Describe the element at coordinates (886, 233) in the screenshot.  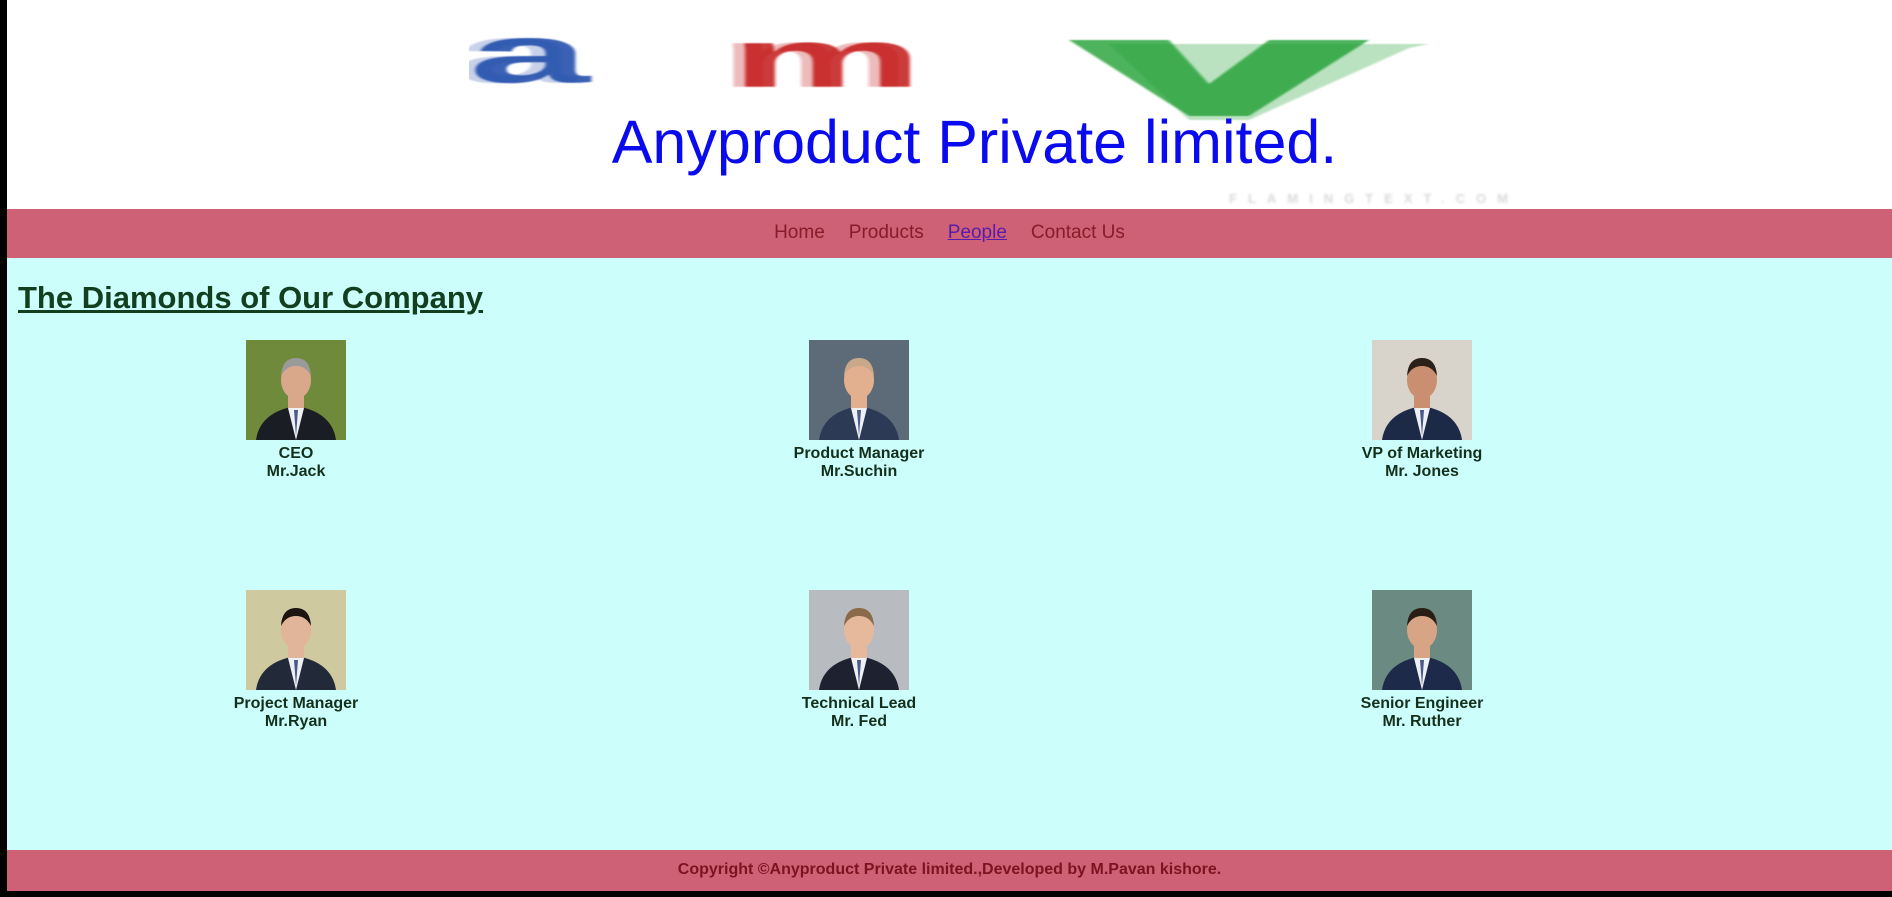
I see `nav-link-products: Products` at that location.